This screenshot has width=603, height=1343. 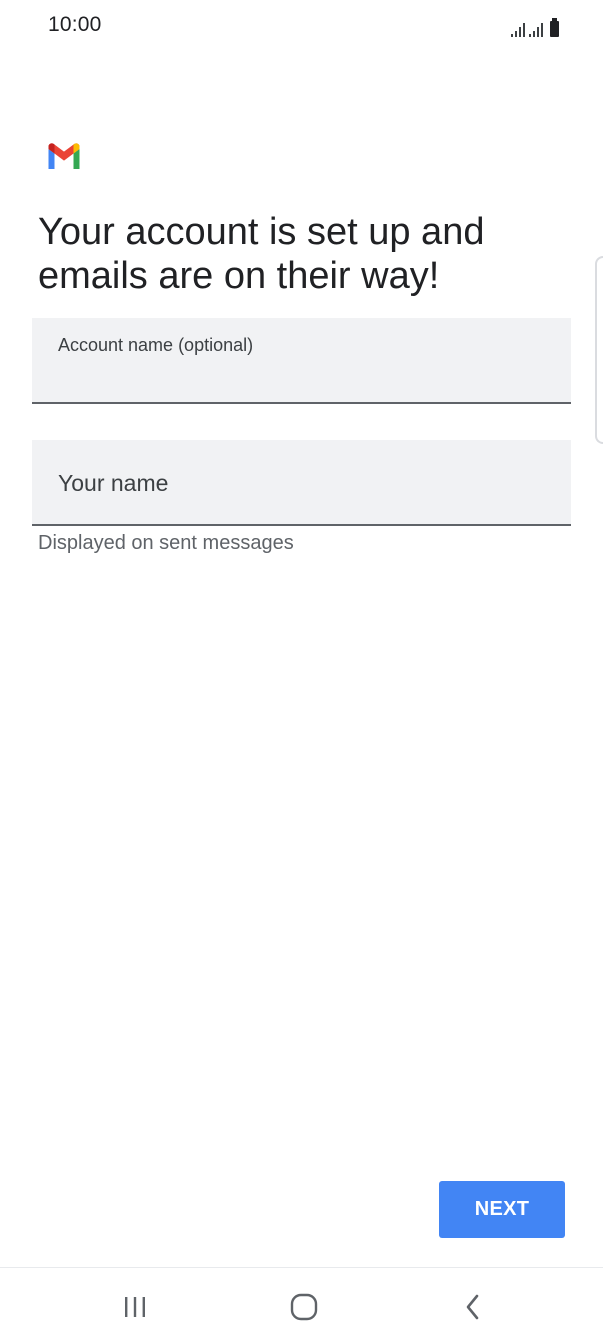 I want to click on gmail-logo-icon, so click(x=64, y=156).